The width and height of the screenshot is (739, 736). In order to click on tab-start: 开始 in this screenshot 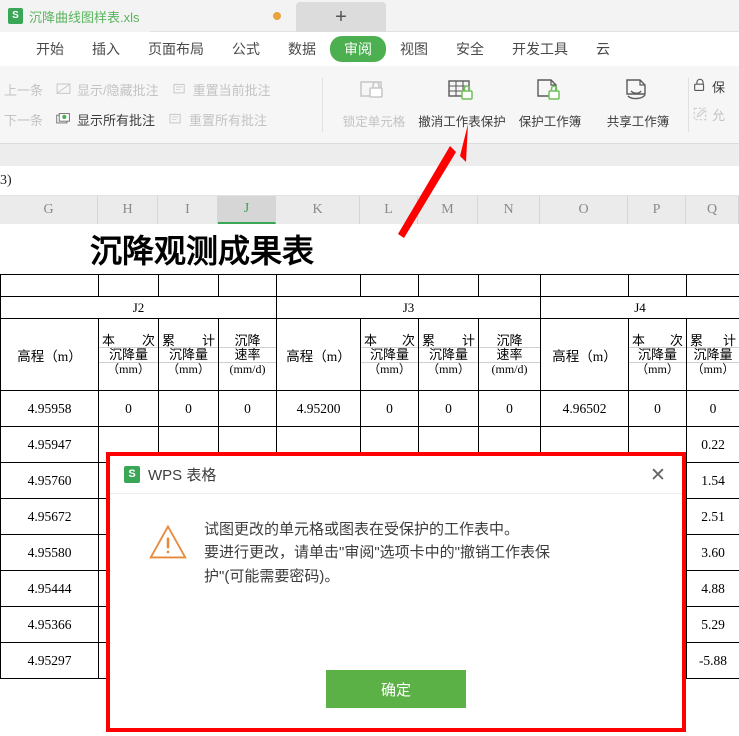, I will do `click(50, 49)`.